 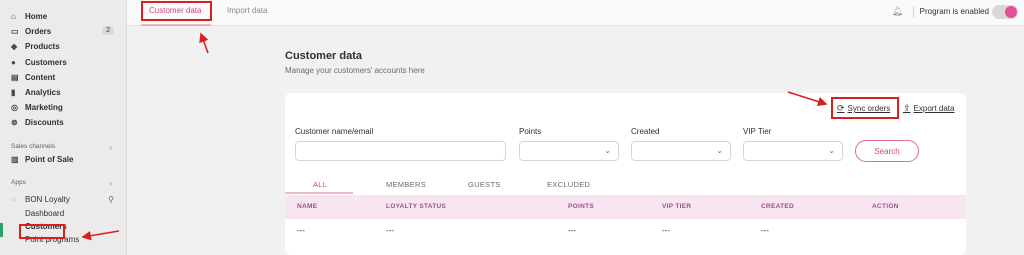 What do you see at coordinates (204, 43) in the screenshot?
I see `arrow-to-customer-data-tab` at bounding box center [204, 43].